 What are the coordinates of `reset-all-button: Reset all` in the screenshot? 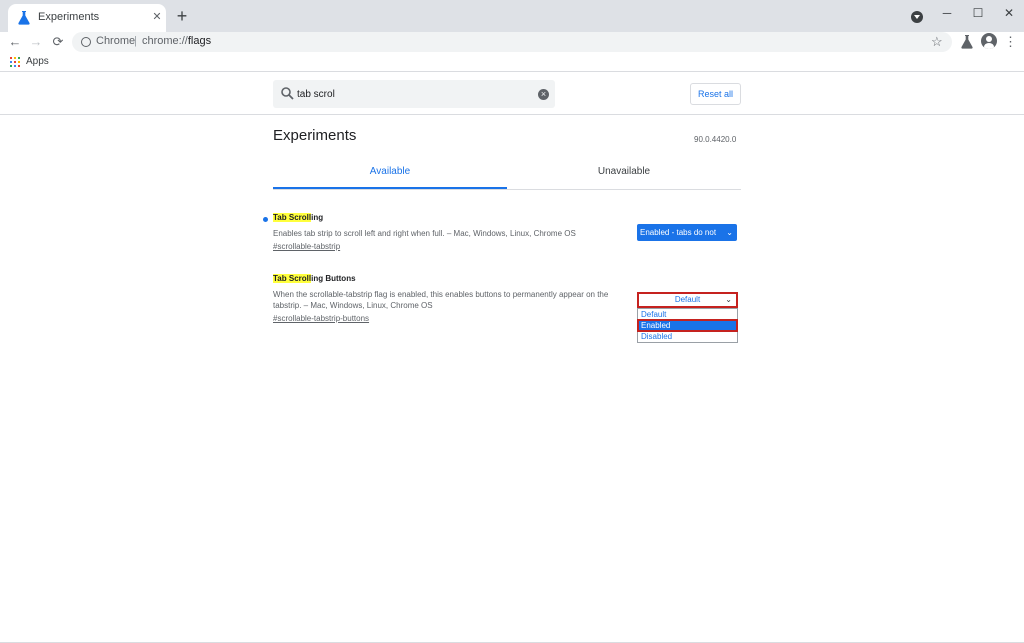 It's located at (715, 94).